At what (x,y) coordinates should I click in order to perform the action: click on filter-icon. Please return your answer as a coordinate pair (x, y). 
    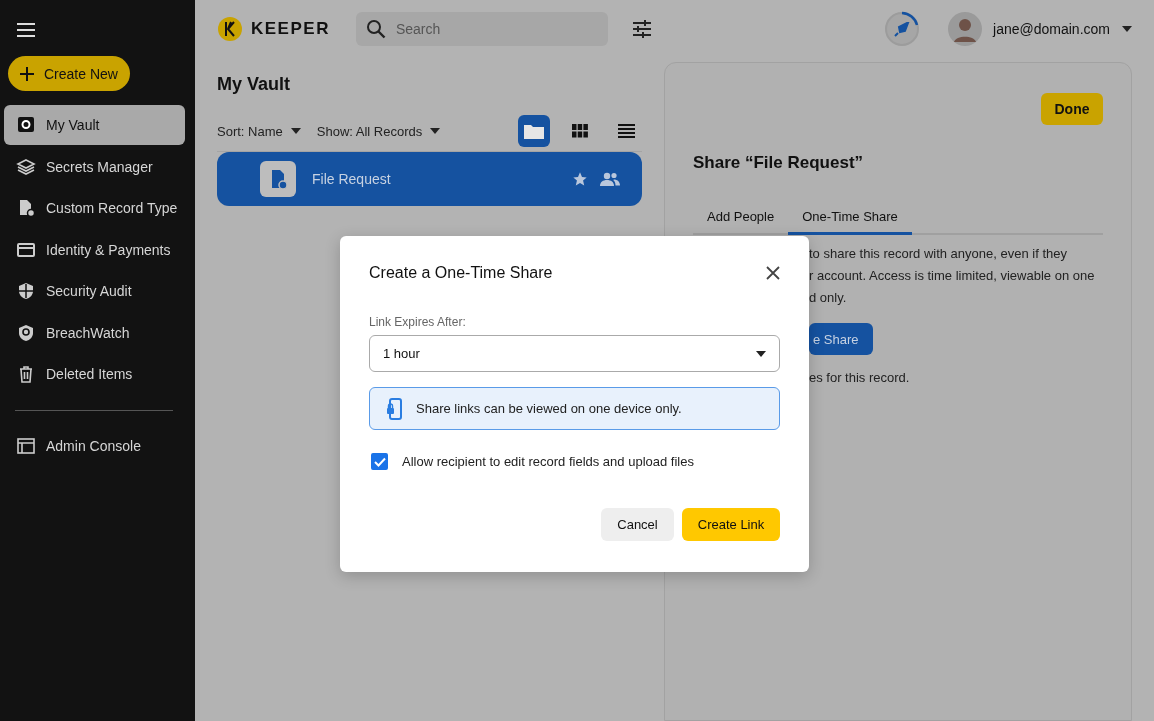
    Looking at the image, I should click on (641, 29).